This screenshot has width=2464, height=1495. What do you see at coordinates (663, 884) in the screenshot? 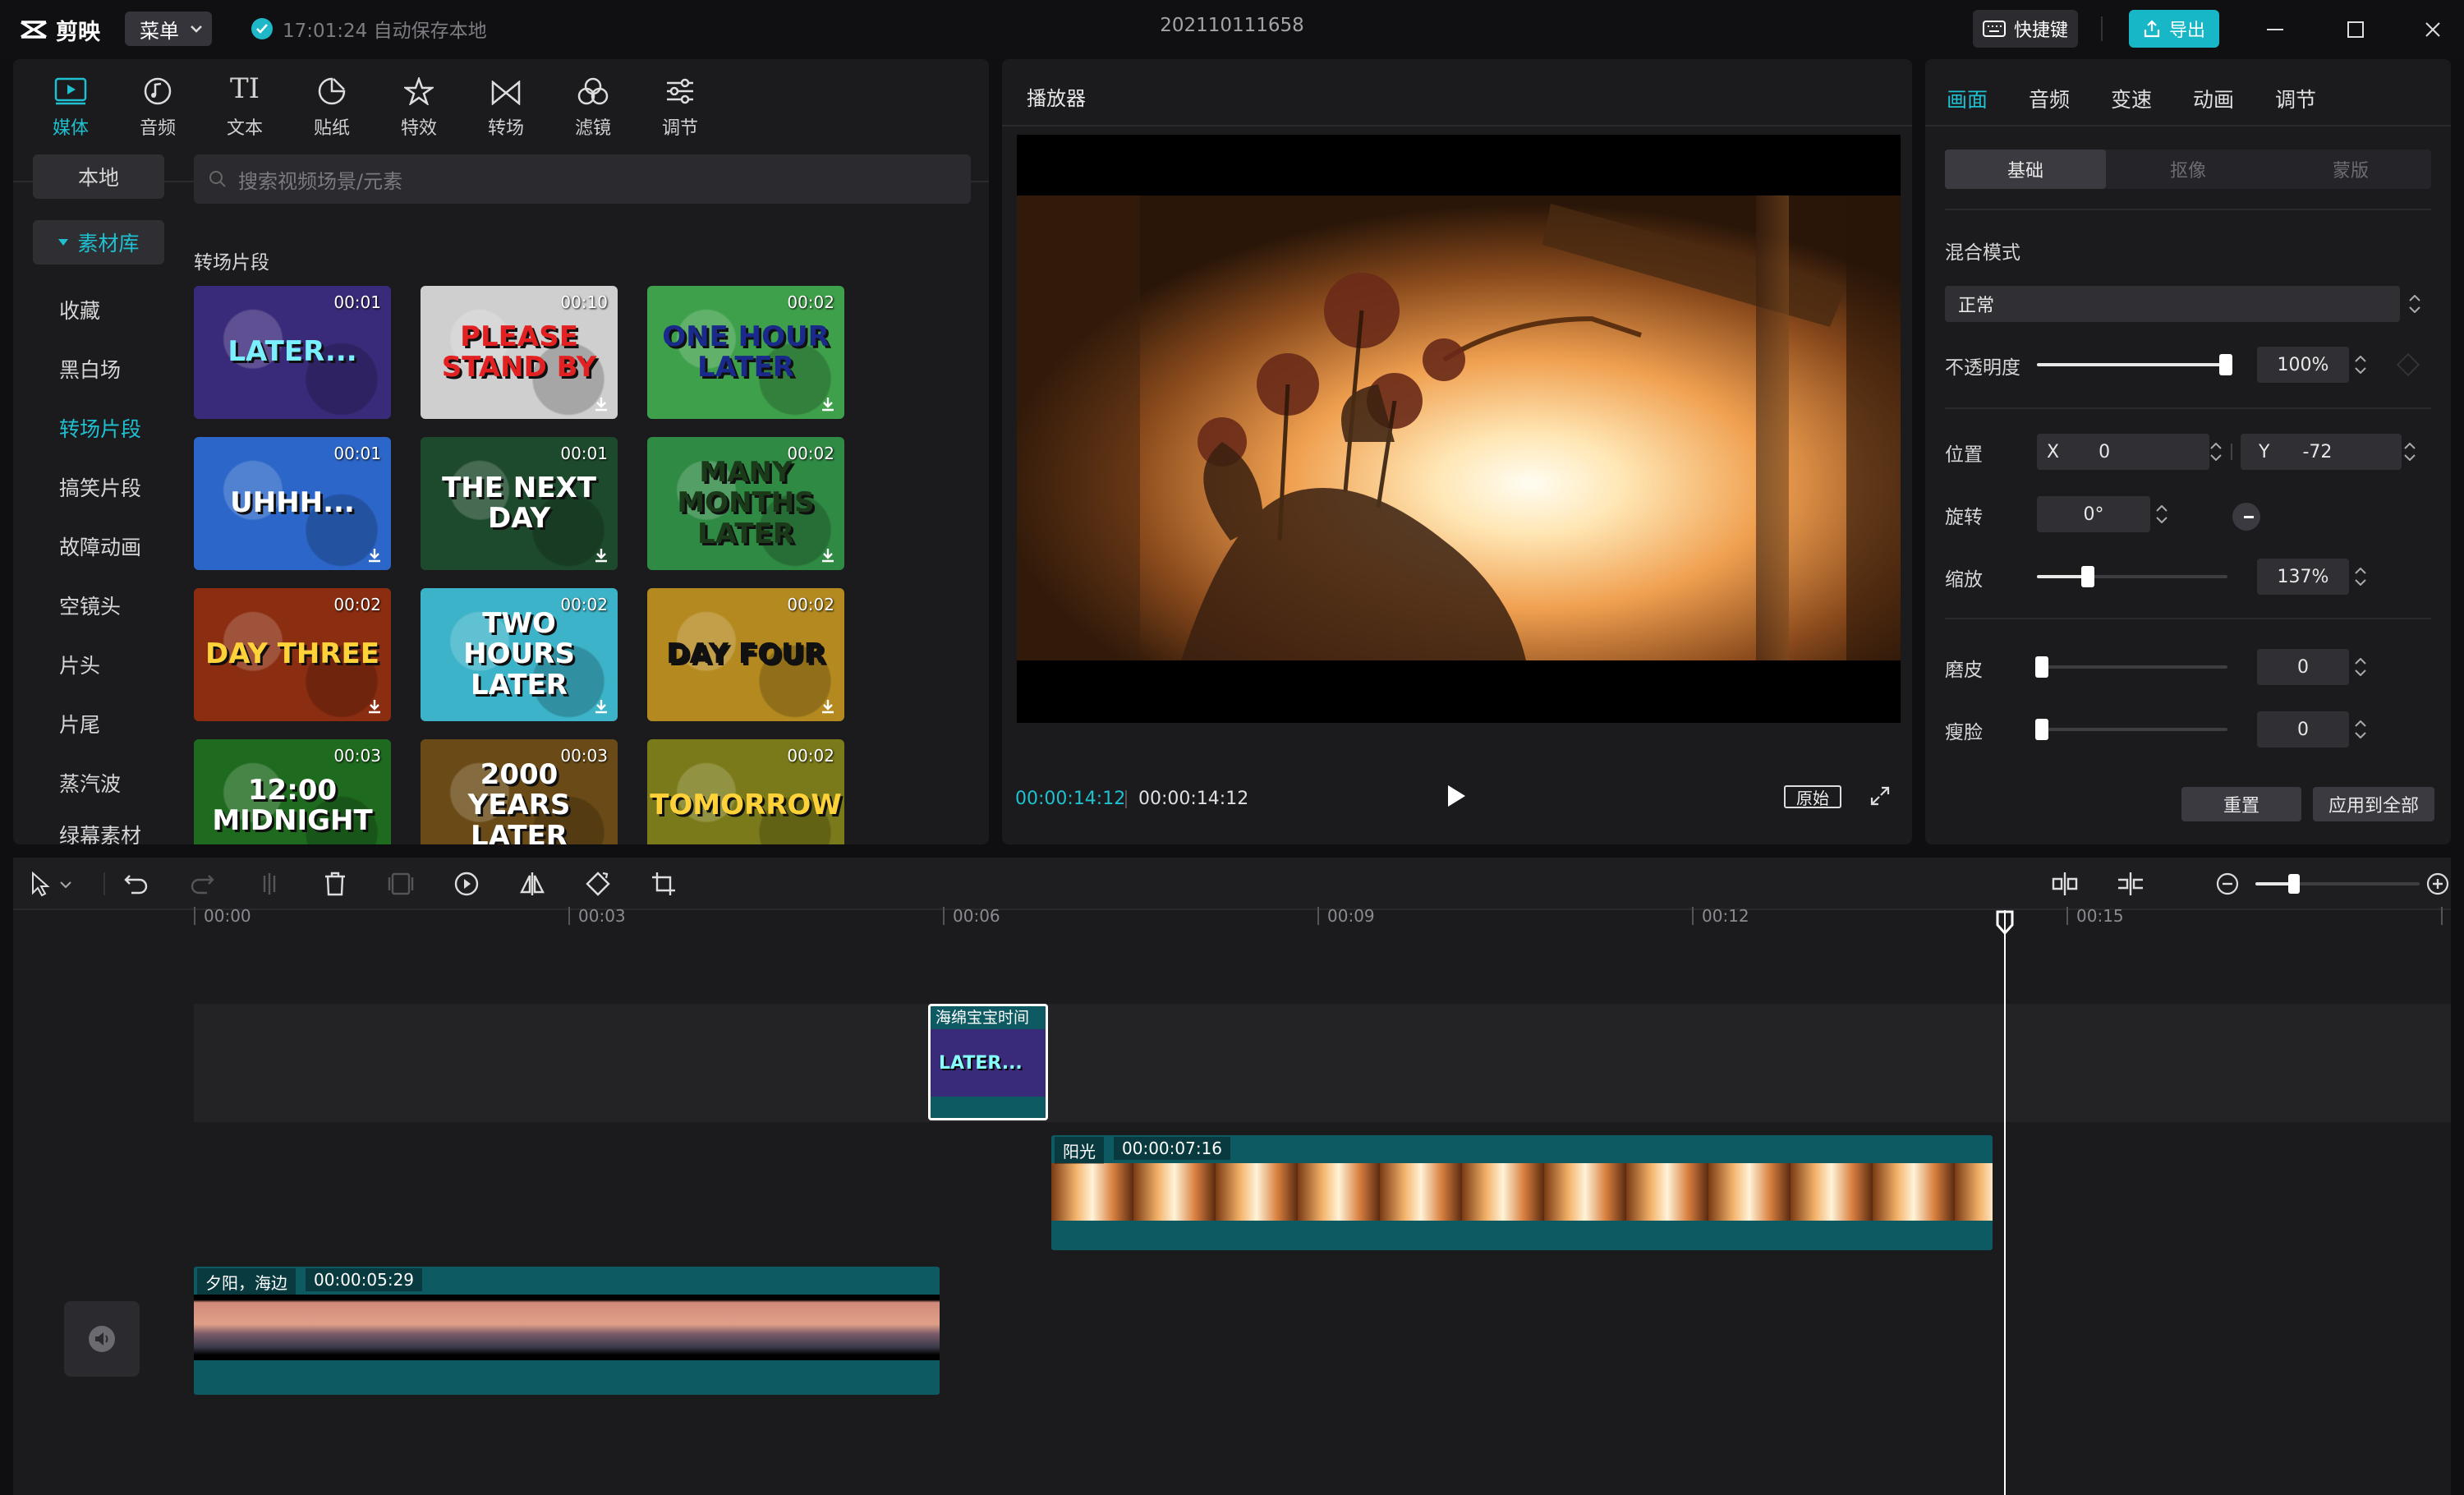
I see `crop-button` at bounding box center [663, 884].